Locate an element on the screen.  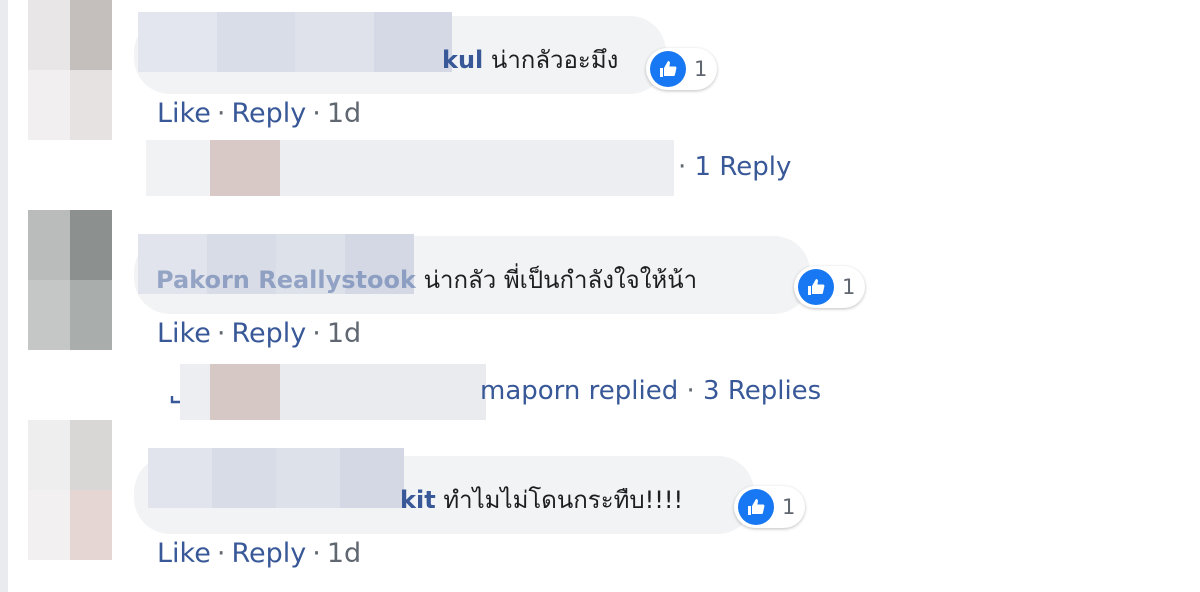
comment-text: ทำไมไม่โดนกระทืบ!!!! is located at coordinates (563, 500).